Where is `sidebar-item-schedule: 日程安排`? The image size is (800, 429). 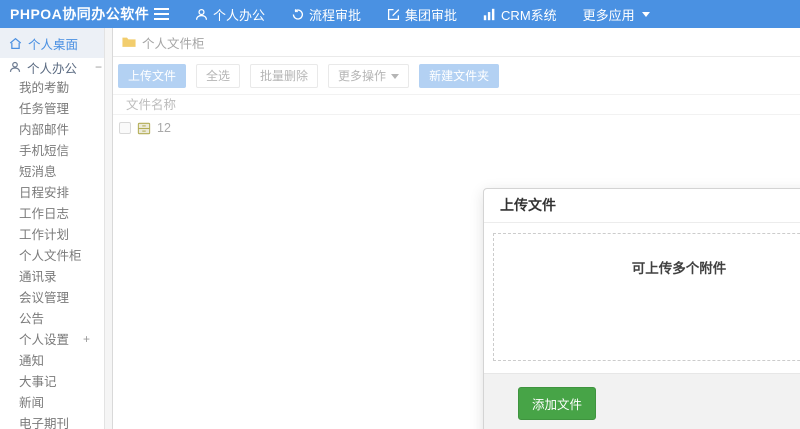
sidebar-item-schedule: 日程安排 is located at coordinates (56, 191).